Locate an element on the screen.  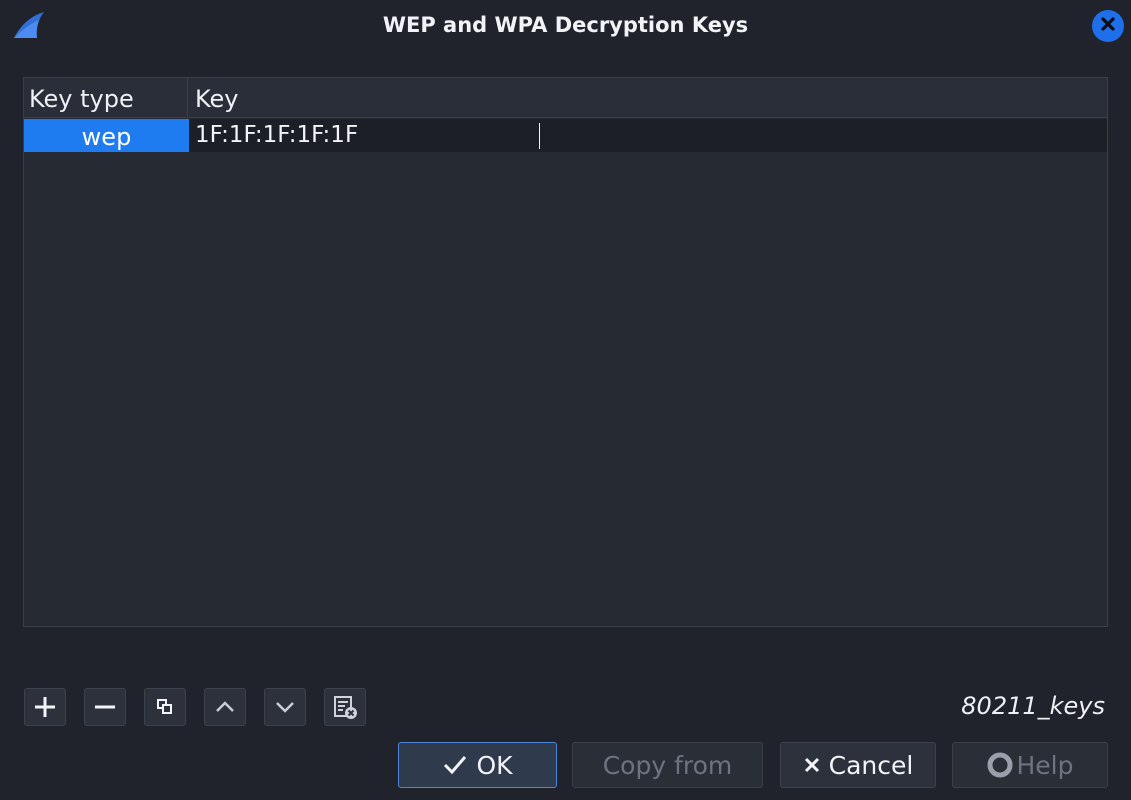
move-down-button is located at coordinates (285, 707).